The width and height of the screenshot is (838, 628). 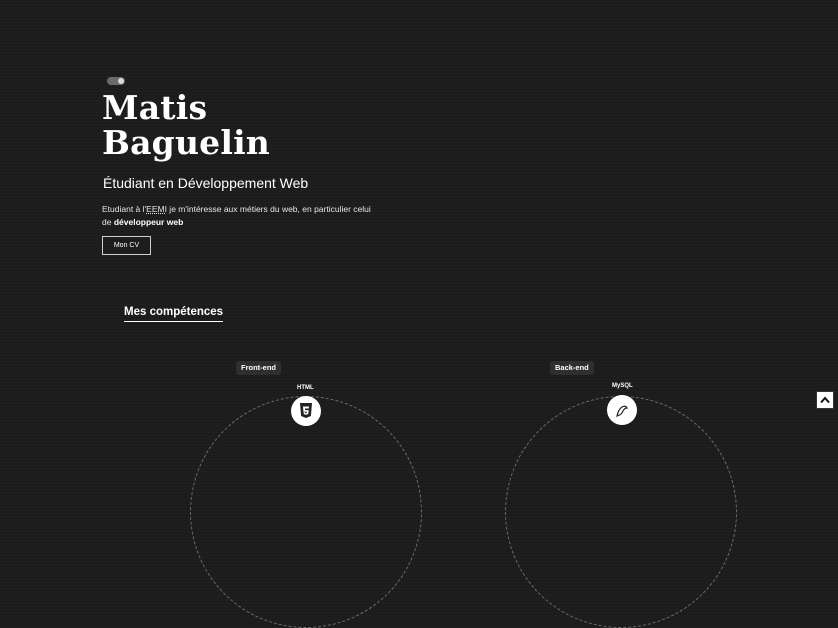 What do you see at coordinates (174, 314) in the screenshot?
I see `skills-title: Mes compétences` at bounding box center [174, 314].